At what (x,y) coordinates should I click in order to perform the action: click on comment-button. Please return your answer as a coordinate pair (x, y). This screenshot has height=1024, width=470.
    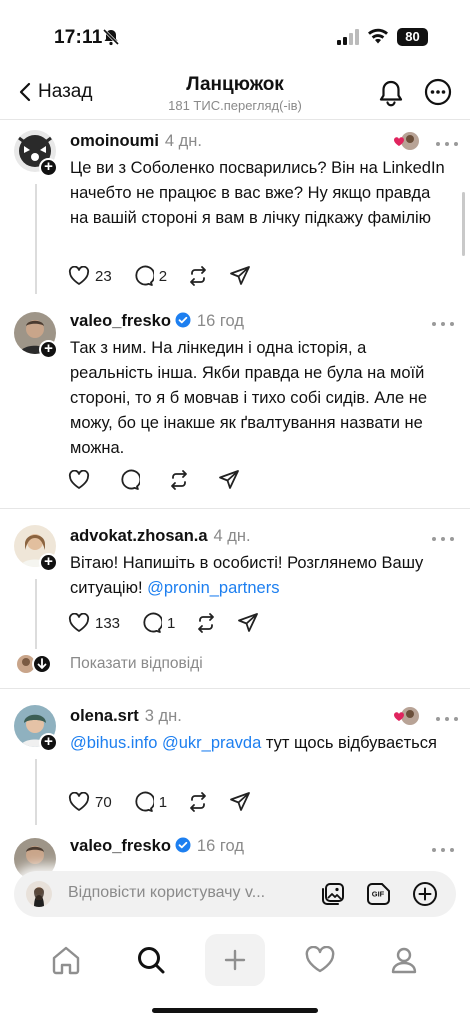
    Looking at the image, I should click on (129, 480).